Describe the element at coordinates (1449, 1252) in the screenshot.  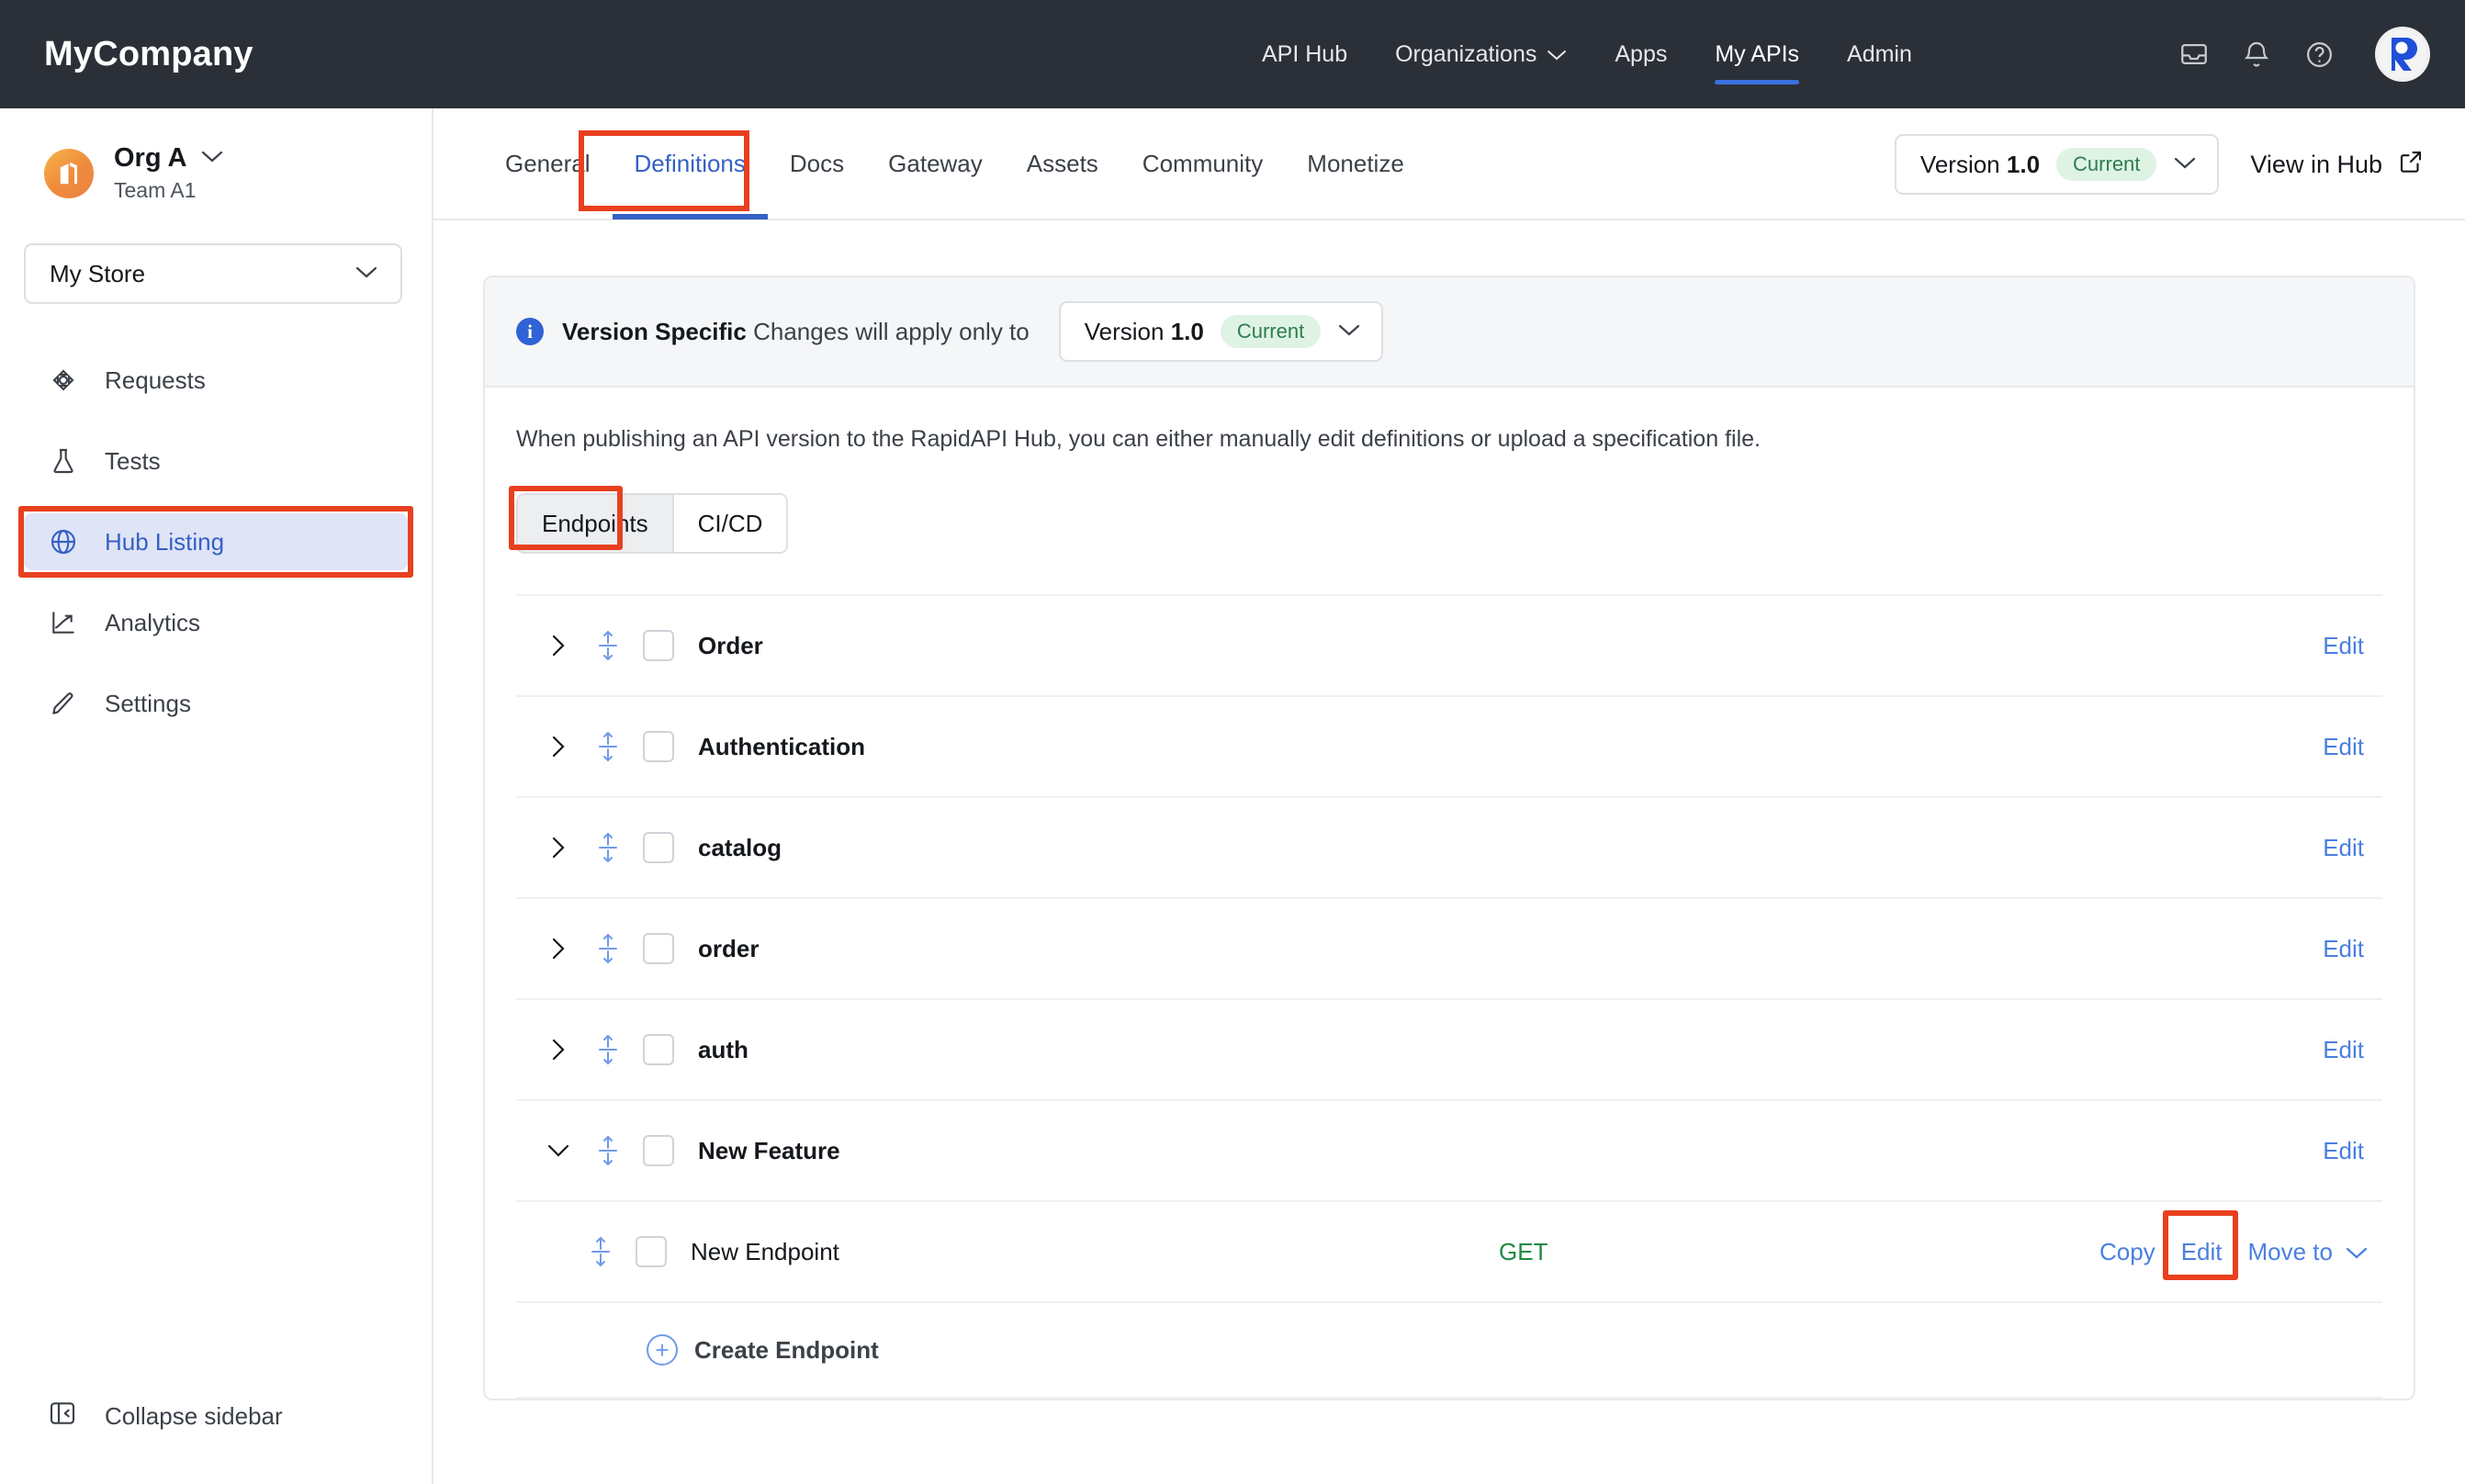
I see `endpoint-row: New Endpoint GET Copy Edit Move to` at that location.